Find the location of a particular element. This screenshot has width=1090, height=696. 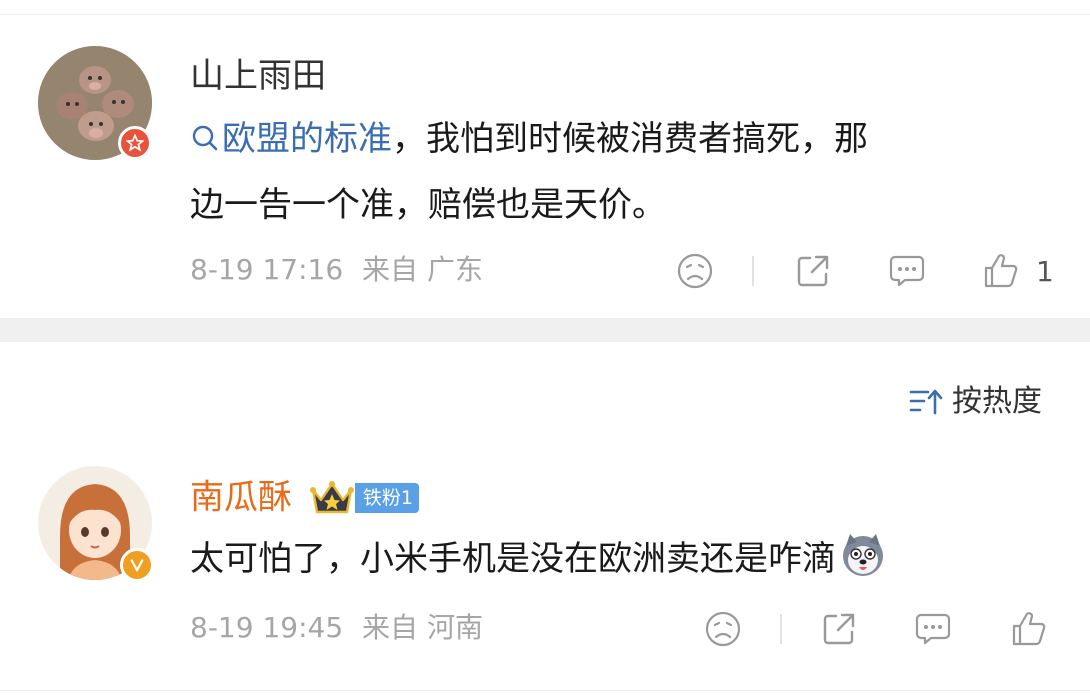

topic-link: 欧盟的标准 is located at coordinates (291, 139).